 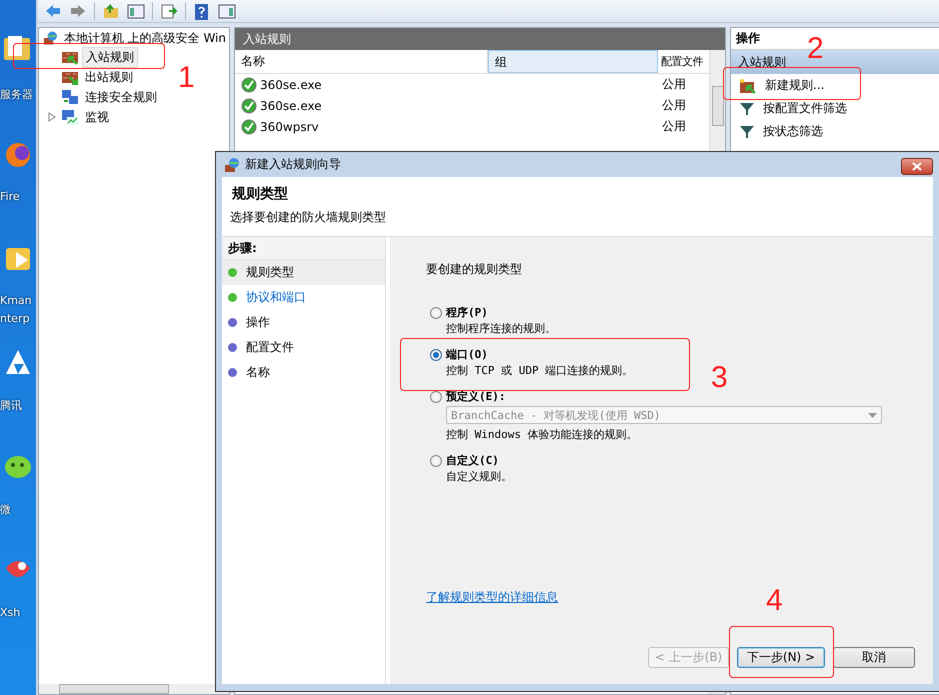 I want to click on close-icon, so click(x=917, y=166).